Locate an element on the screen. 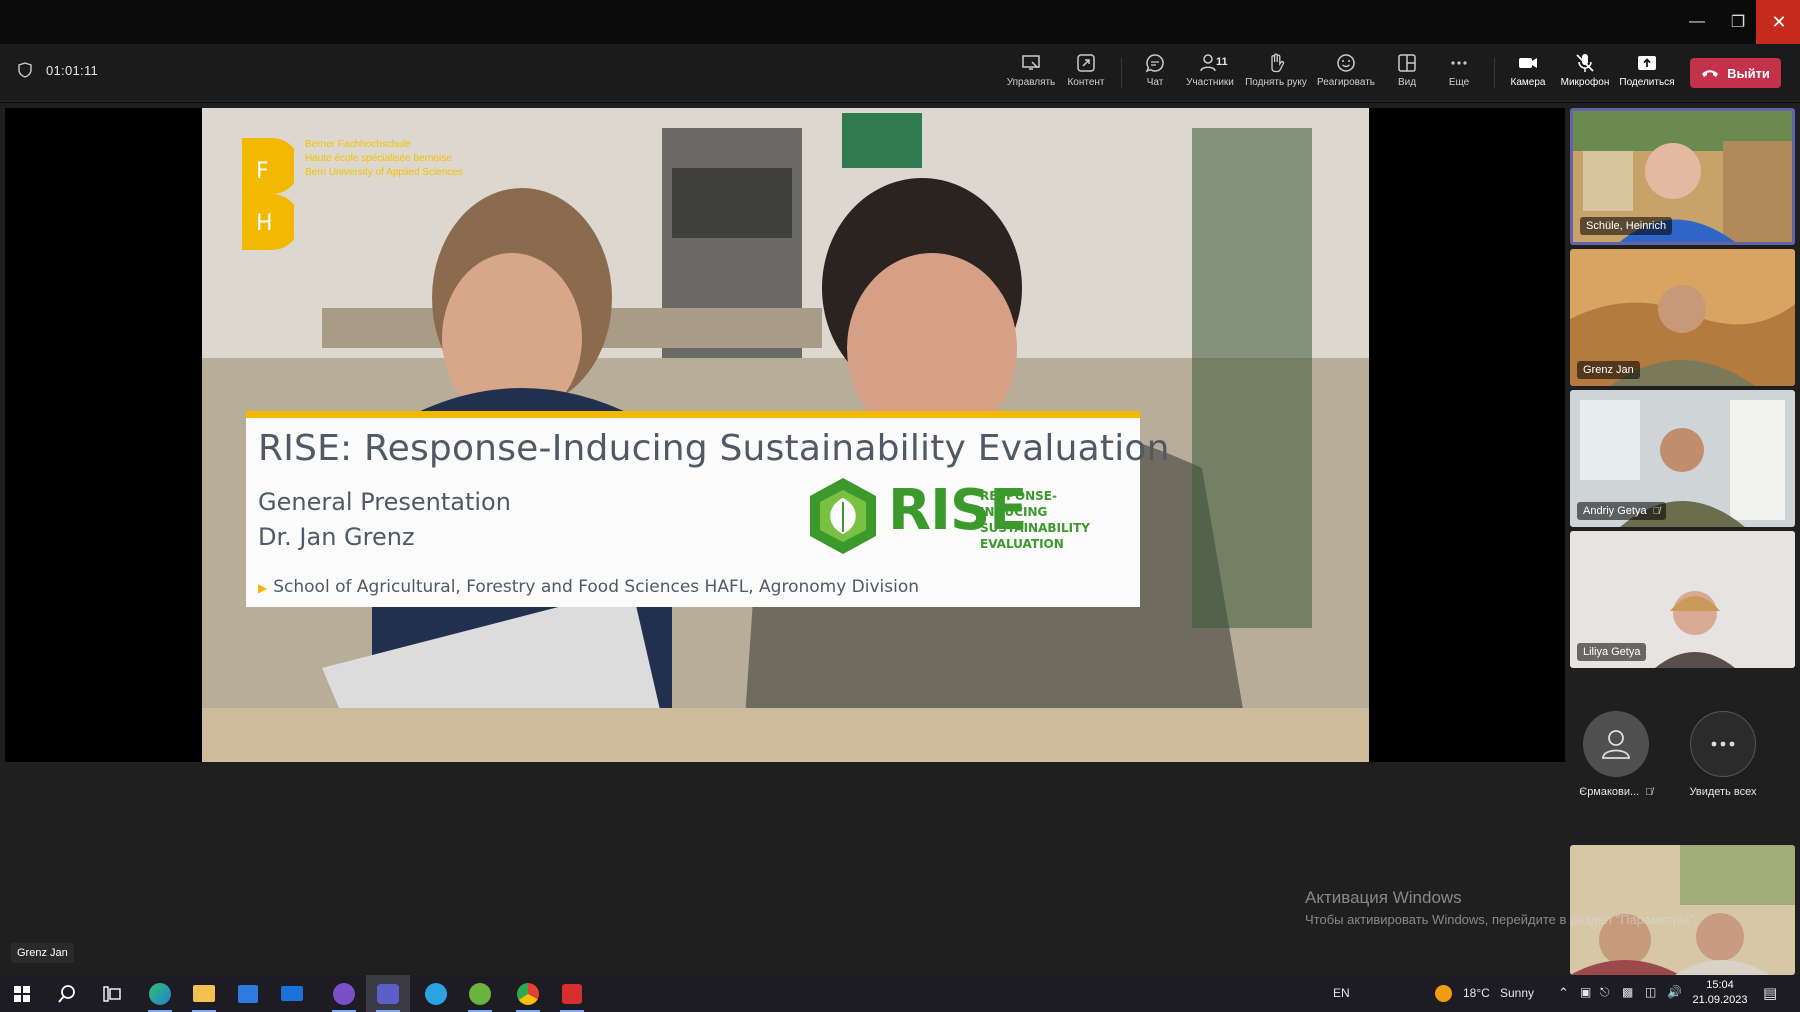 The width and height of the screenshot is (1800, 1012). mail-icon is located at coordinates (292, 993).